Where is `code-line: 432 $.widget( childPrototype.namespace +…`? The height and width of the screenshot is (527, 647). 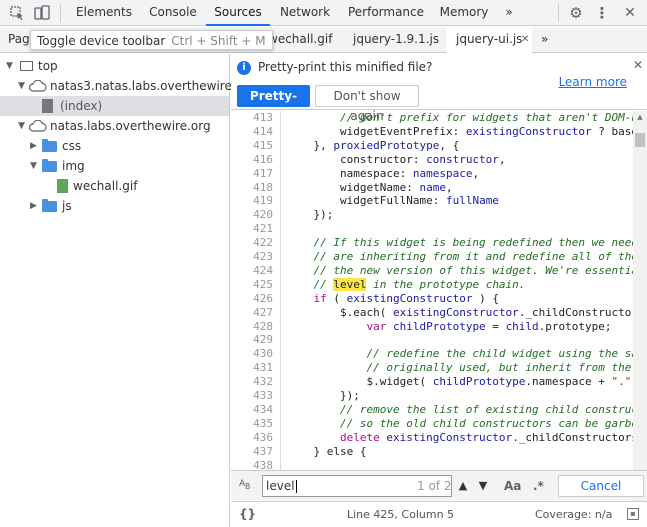 code-line: 432 $.widget( childPrototype.namespace +… is located at coordinates (432, 382).